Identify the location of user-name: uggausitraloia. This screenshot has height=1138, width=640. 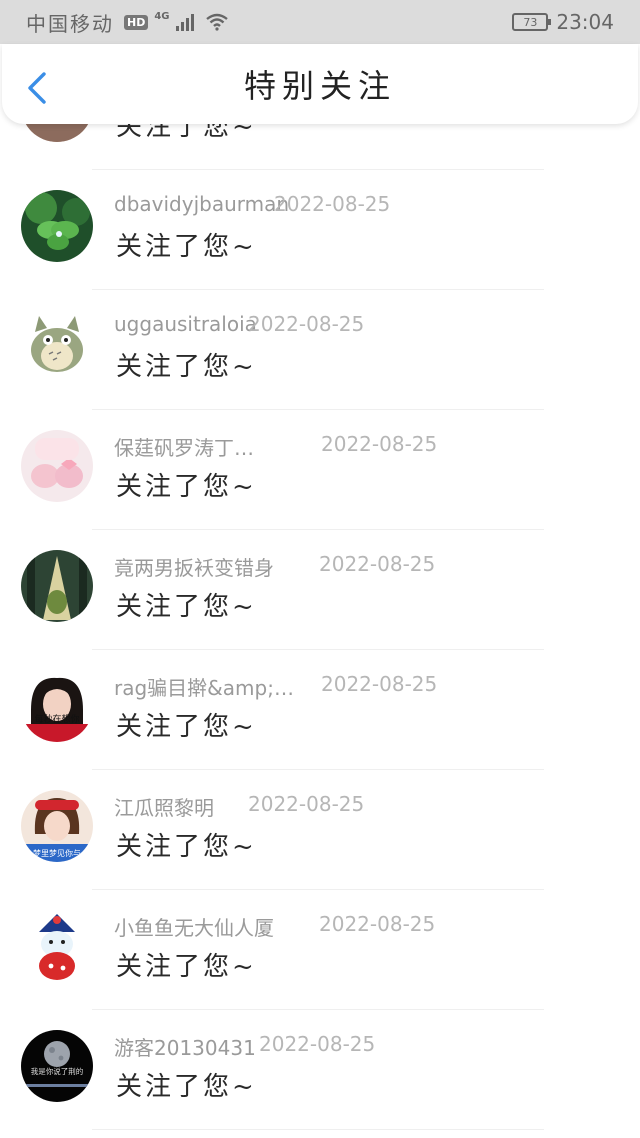
(185, 324).